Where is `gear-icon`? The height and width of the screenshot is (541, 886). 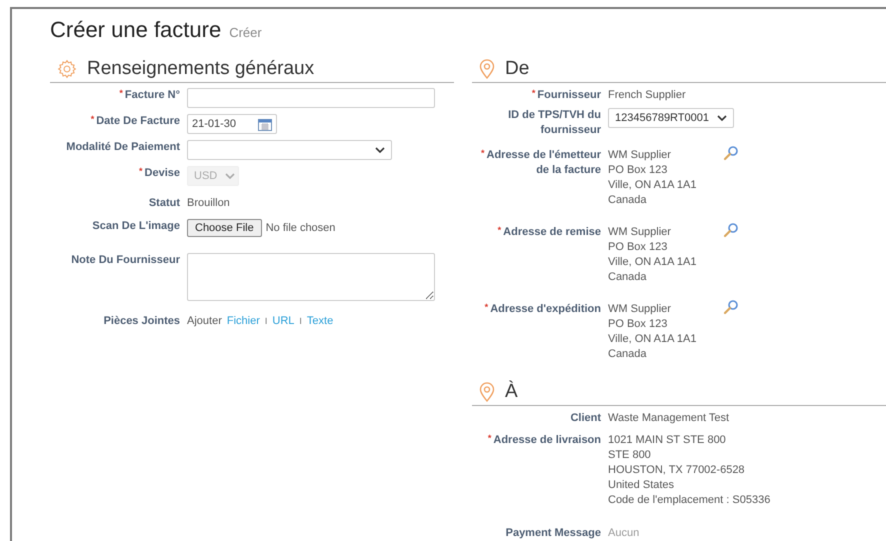
gear-icon is located at coordinates (67, 69).